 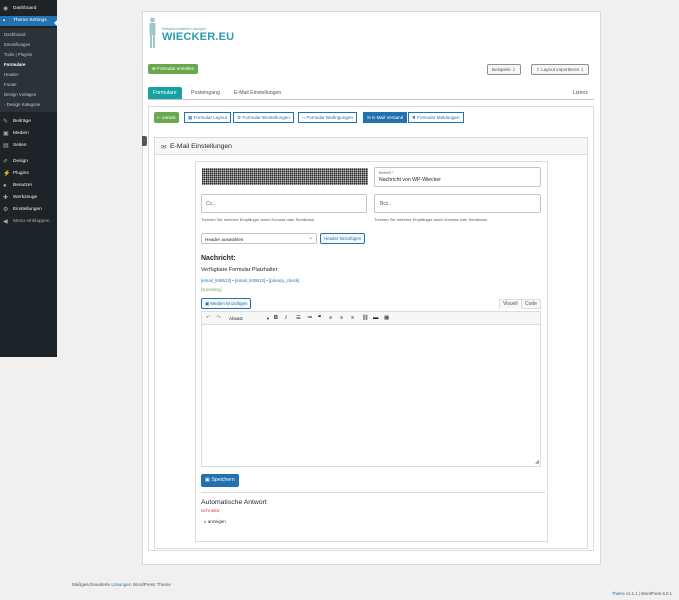 What do you see at coordinates (28, 174) in the screenshot?
I see `sidebar-item-plugins: ⚡ Plugins` at bounding box center [28, 174].